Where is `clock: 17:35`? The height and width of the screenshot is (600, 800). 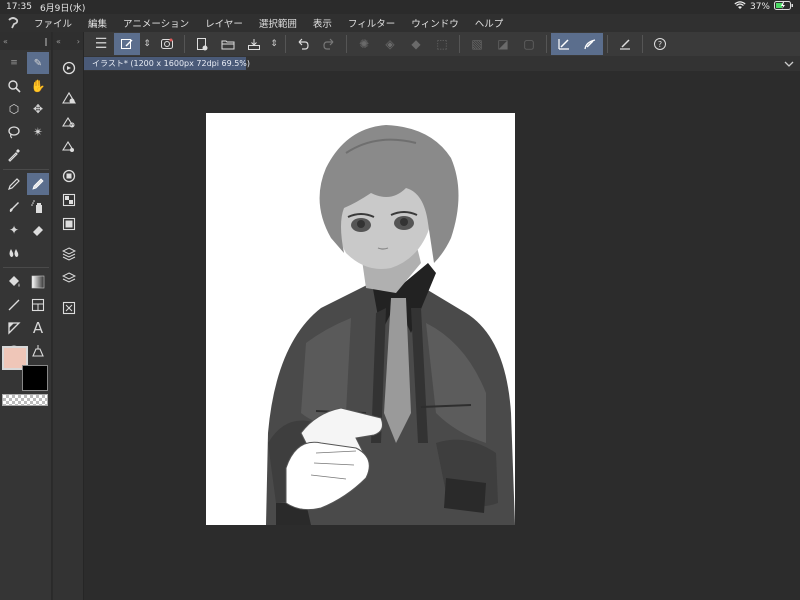
clock: 17:35 is located at coordinates (19, 7).